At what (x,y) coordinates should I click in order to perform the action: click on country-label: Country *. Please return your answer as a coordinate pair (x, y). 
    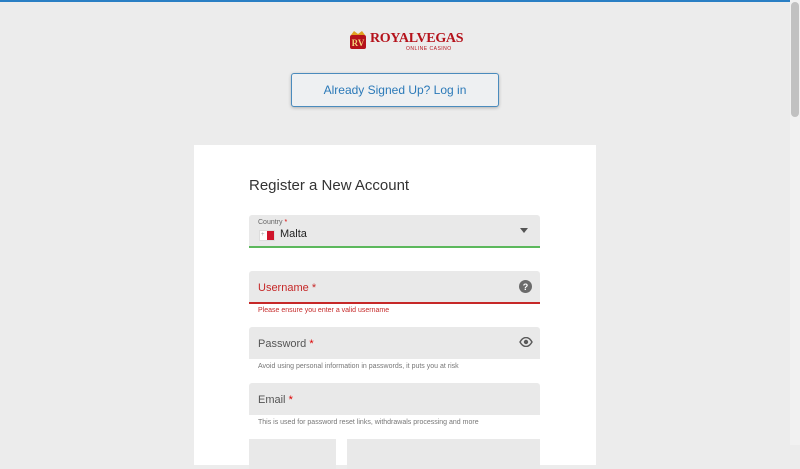
    Looking at the image, I should click on (273, 222).